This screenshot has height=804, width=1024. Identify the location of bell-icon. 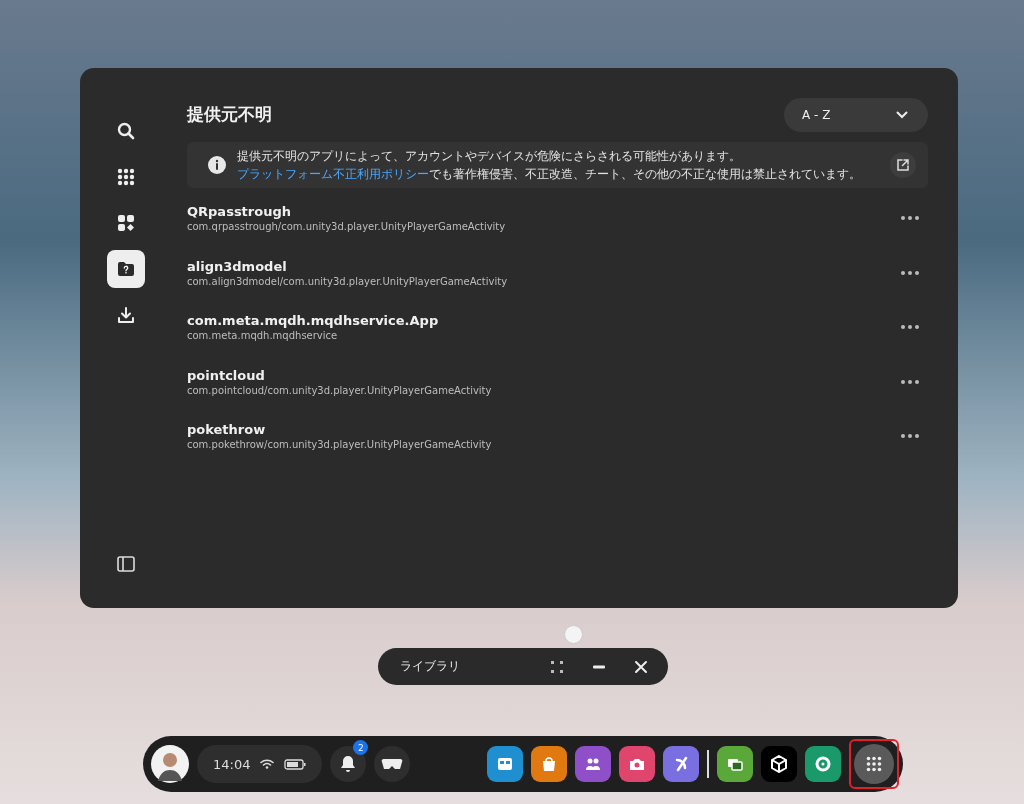
(348, 764).